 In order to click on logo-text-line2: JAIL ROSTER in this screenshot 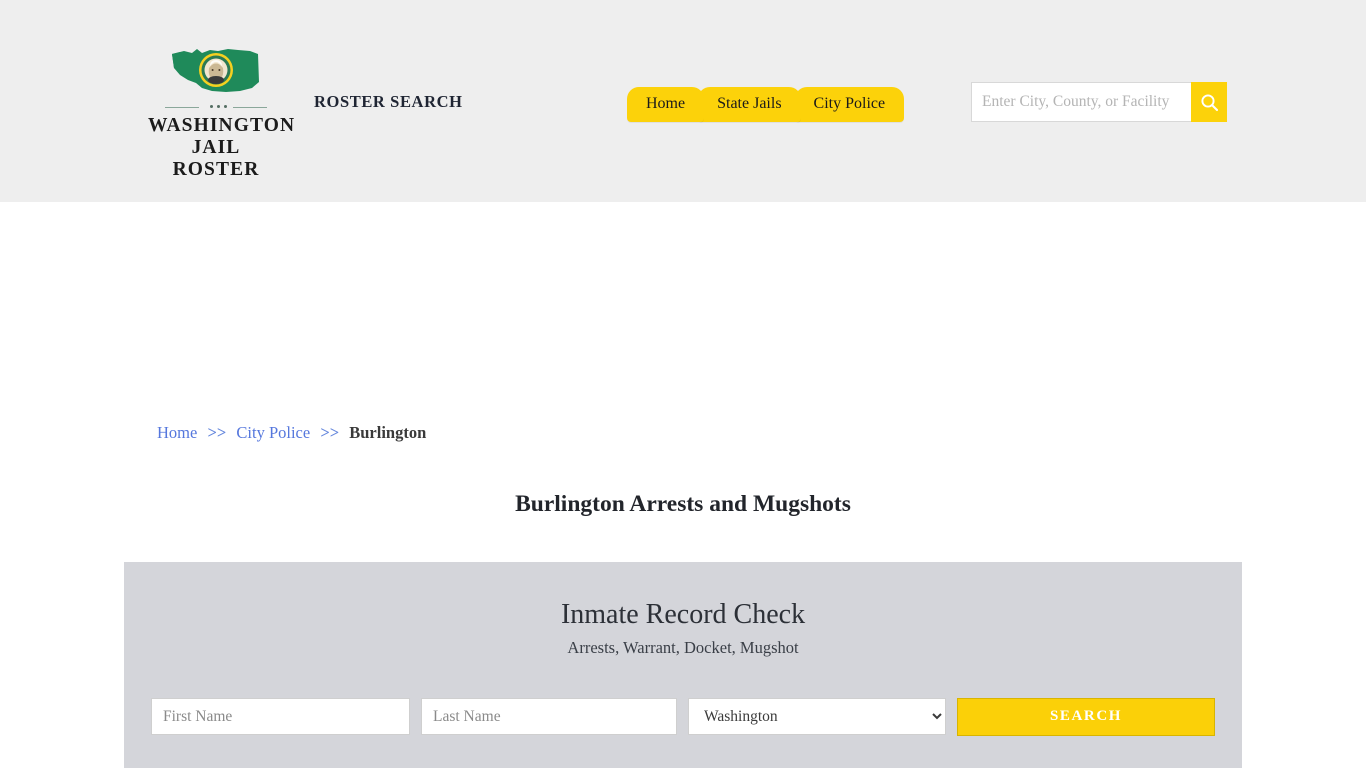, I will do `click(216, 158)`.